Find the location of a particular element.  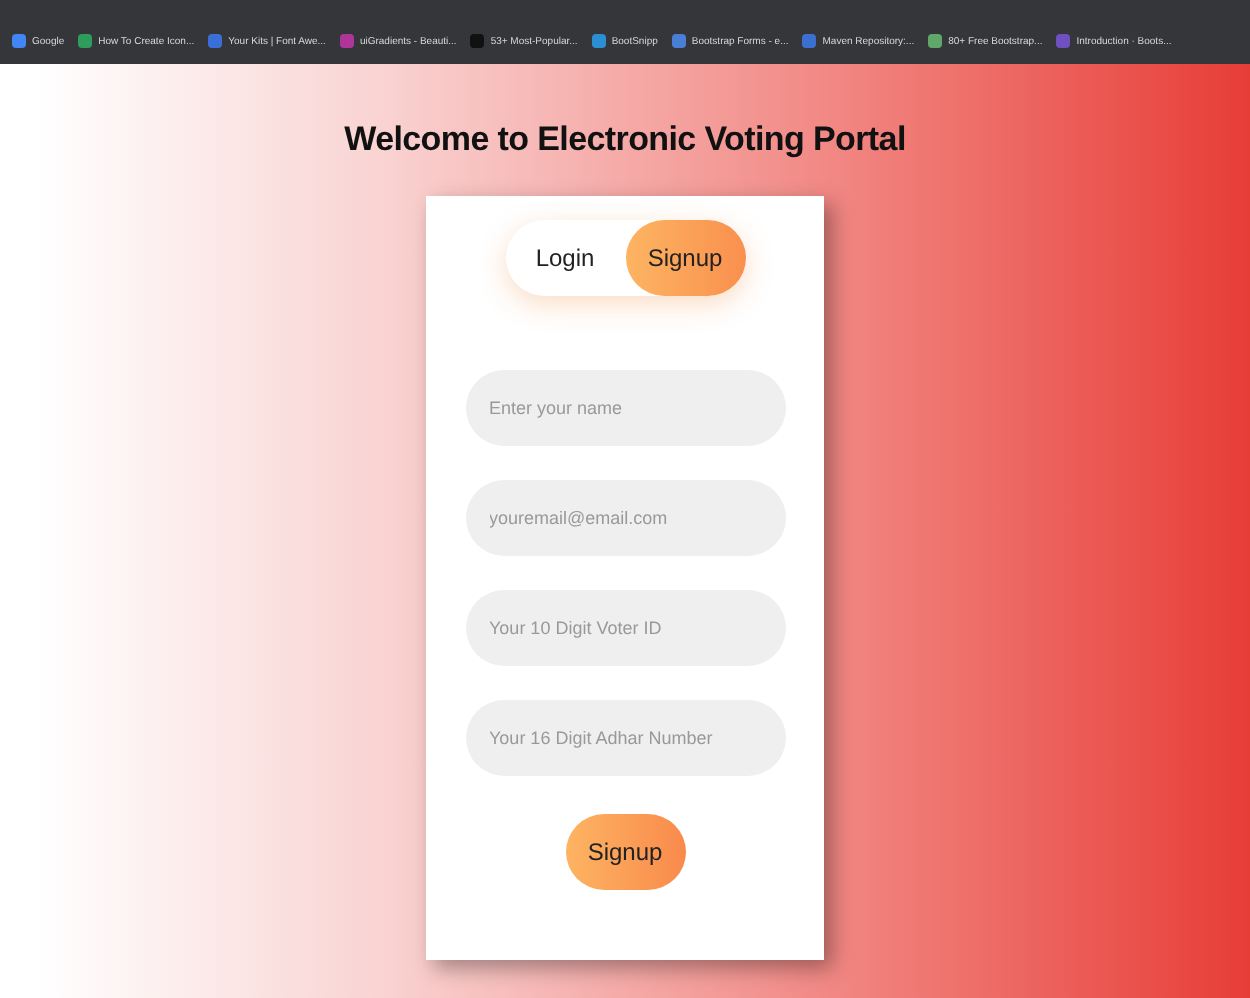

auth-tab: Login is located at coordinates (565, 258).